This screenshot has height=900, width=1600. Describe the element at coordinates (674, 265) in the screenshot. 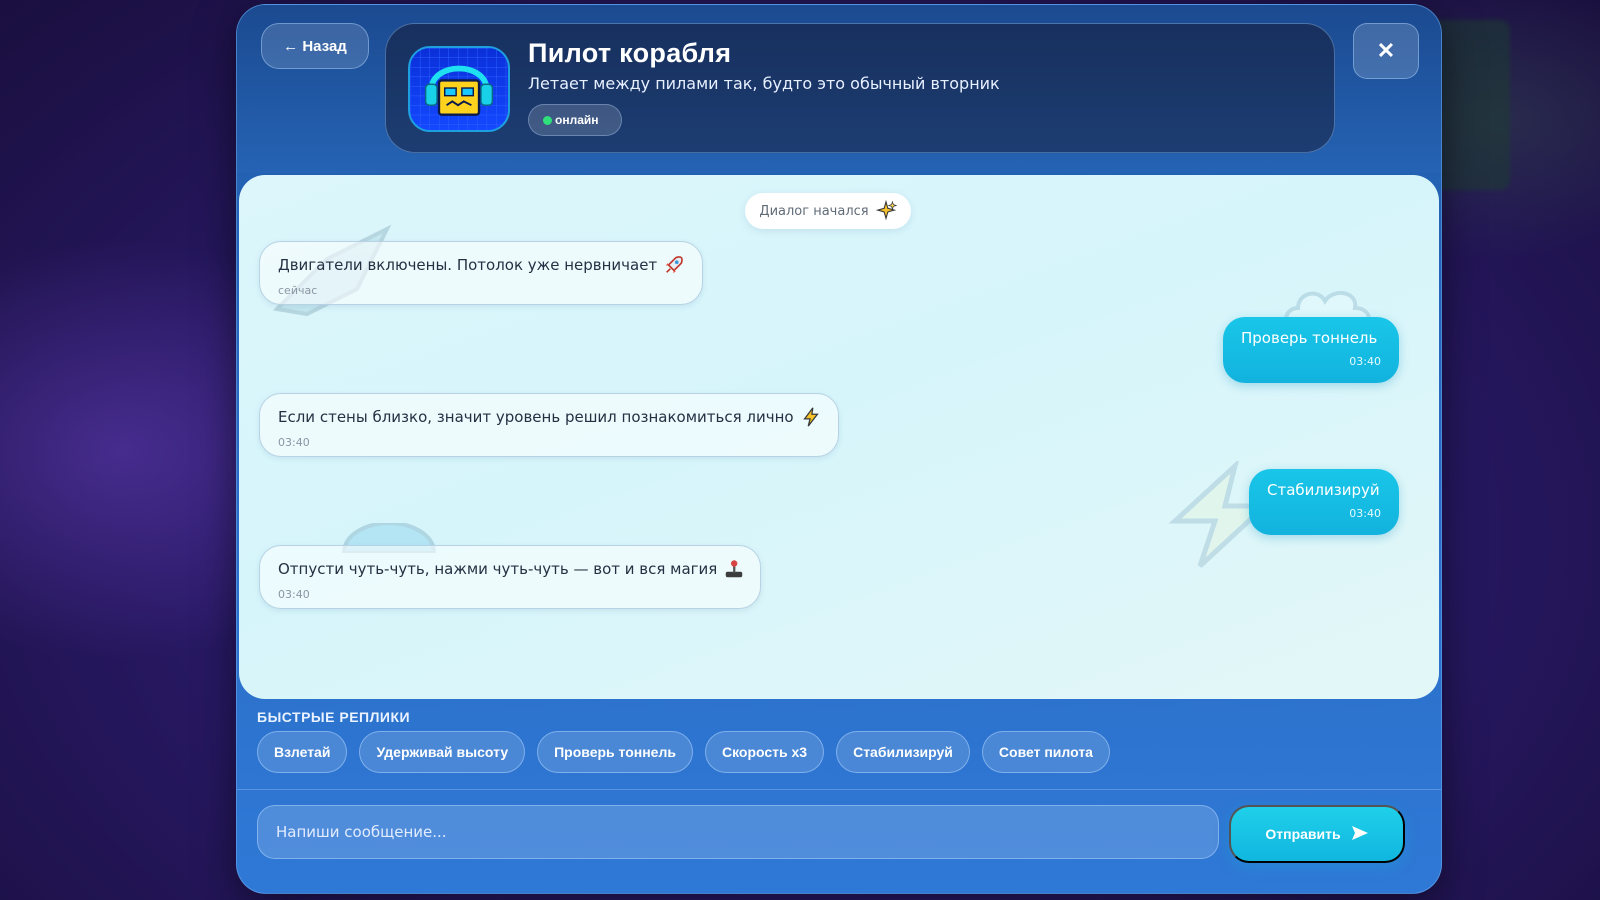

I see `rocket-icon` at that location.